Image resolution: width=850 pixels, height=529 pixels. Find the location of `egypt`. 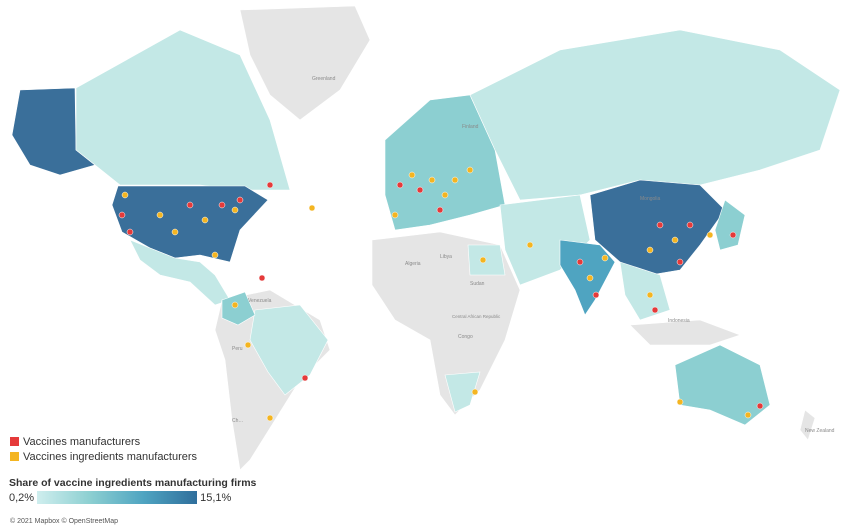

egypt is located at coordinates (486, 260).